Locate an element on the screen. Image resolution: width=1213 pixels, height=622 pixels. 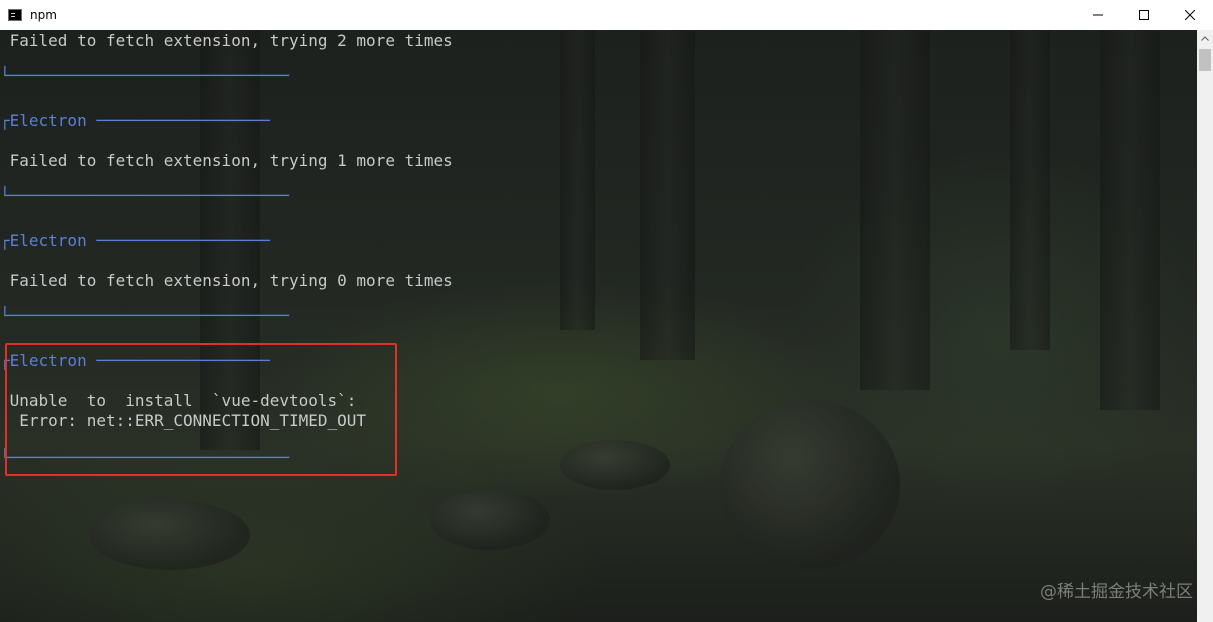
error-highlight-box is located at coordinates (201, 409).